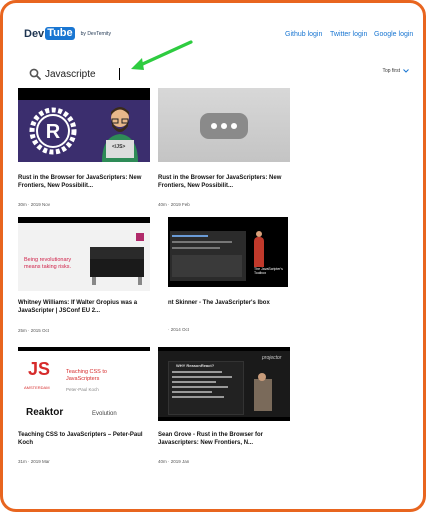 Image resolution: width=426 pixels, height=512 pixels. I want to click on thumb-brand: projector, so click(272, 358).